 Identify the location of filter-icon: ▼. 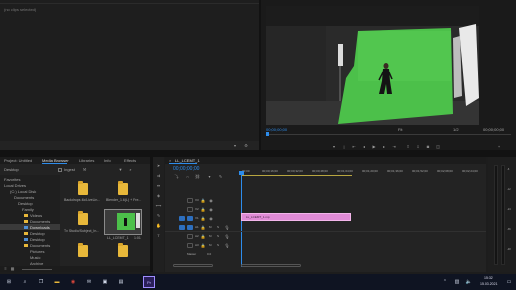
(120, 169).